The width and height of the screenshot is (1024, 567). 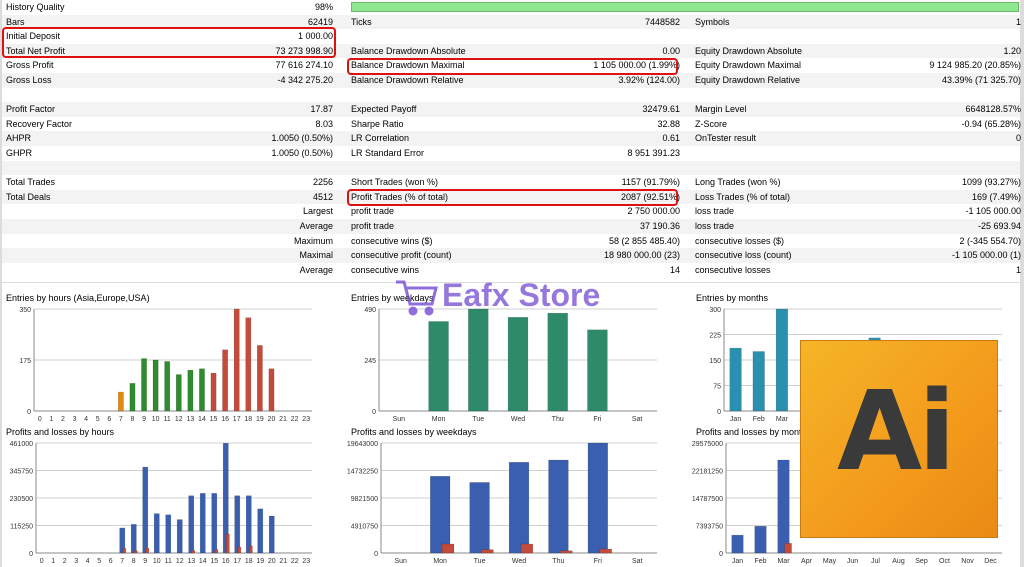 What do you see at coordinates (248, 419) in the screenshot?
I see `x-tick-label: 18` at bounding box center [248, 419].